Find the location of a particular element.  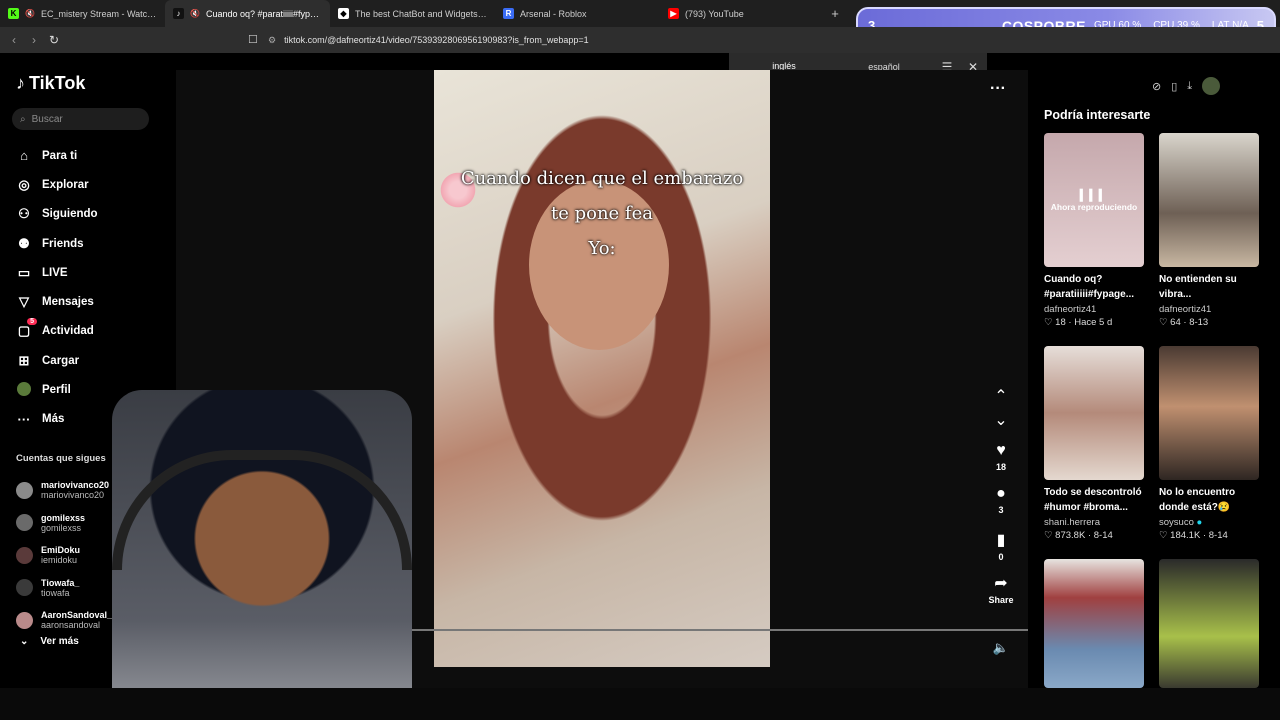

card-likes: 18 is located at coordinates (1060, 322).